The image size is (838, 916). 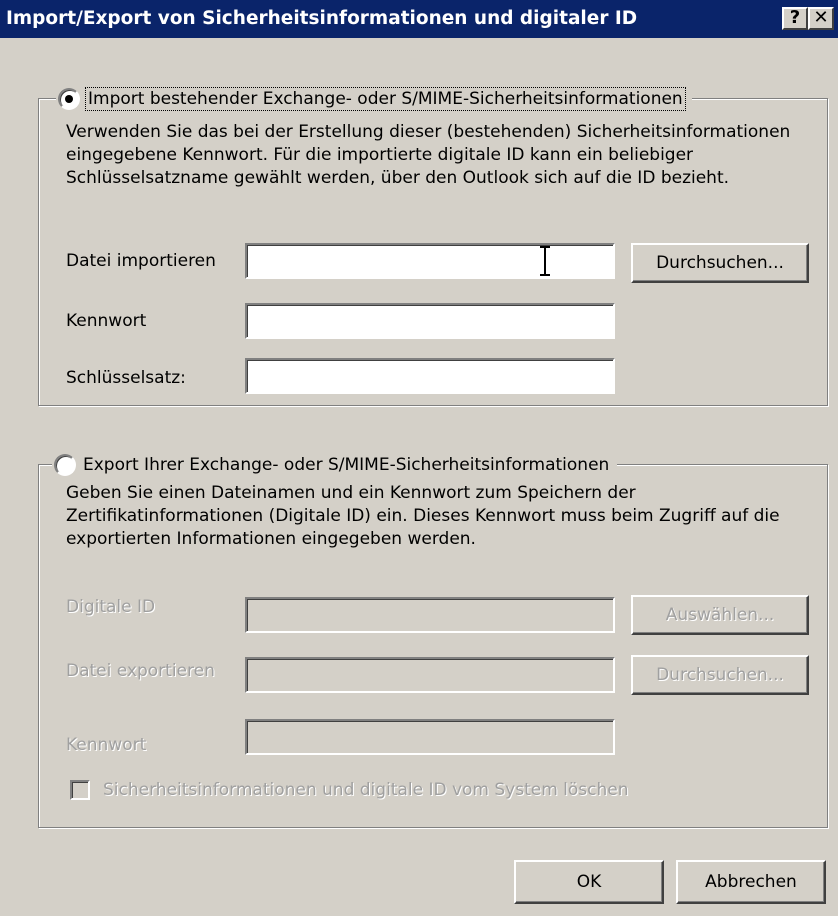 What do you see at coordinates (430, 261) in the screenshot?
I see `import-file-field` at bounding box center [430, 261].